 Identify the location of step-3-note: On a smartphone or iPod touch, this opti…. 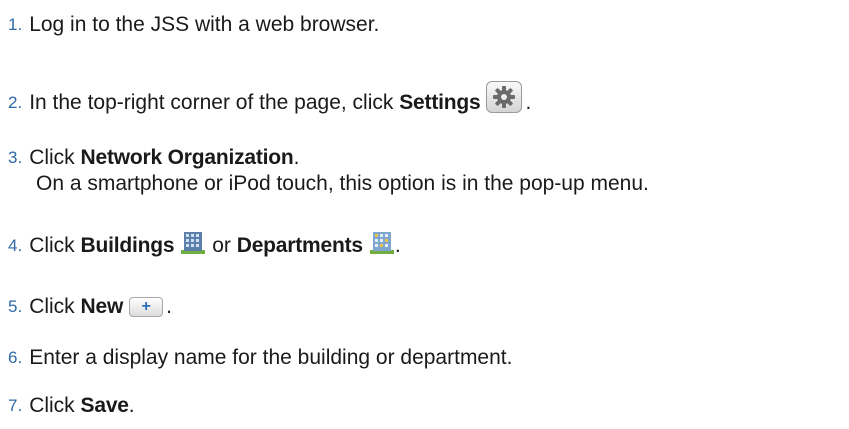
(342, 183).